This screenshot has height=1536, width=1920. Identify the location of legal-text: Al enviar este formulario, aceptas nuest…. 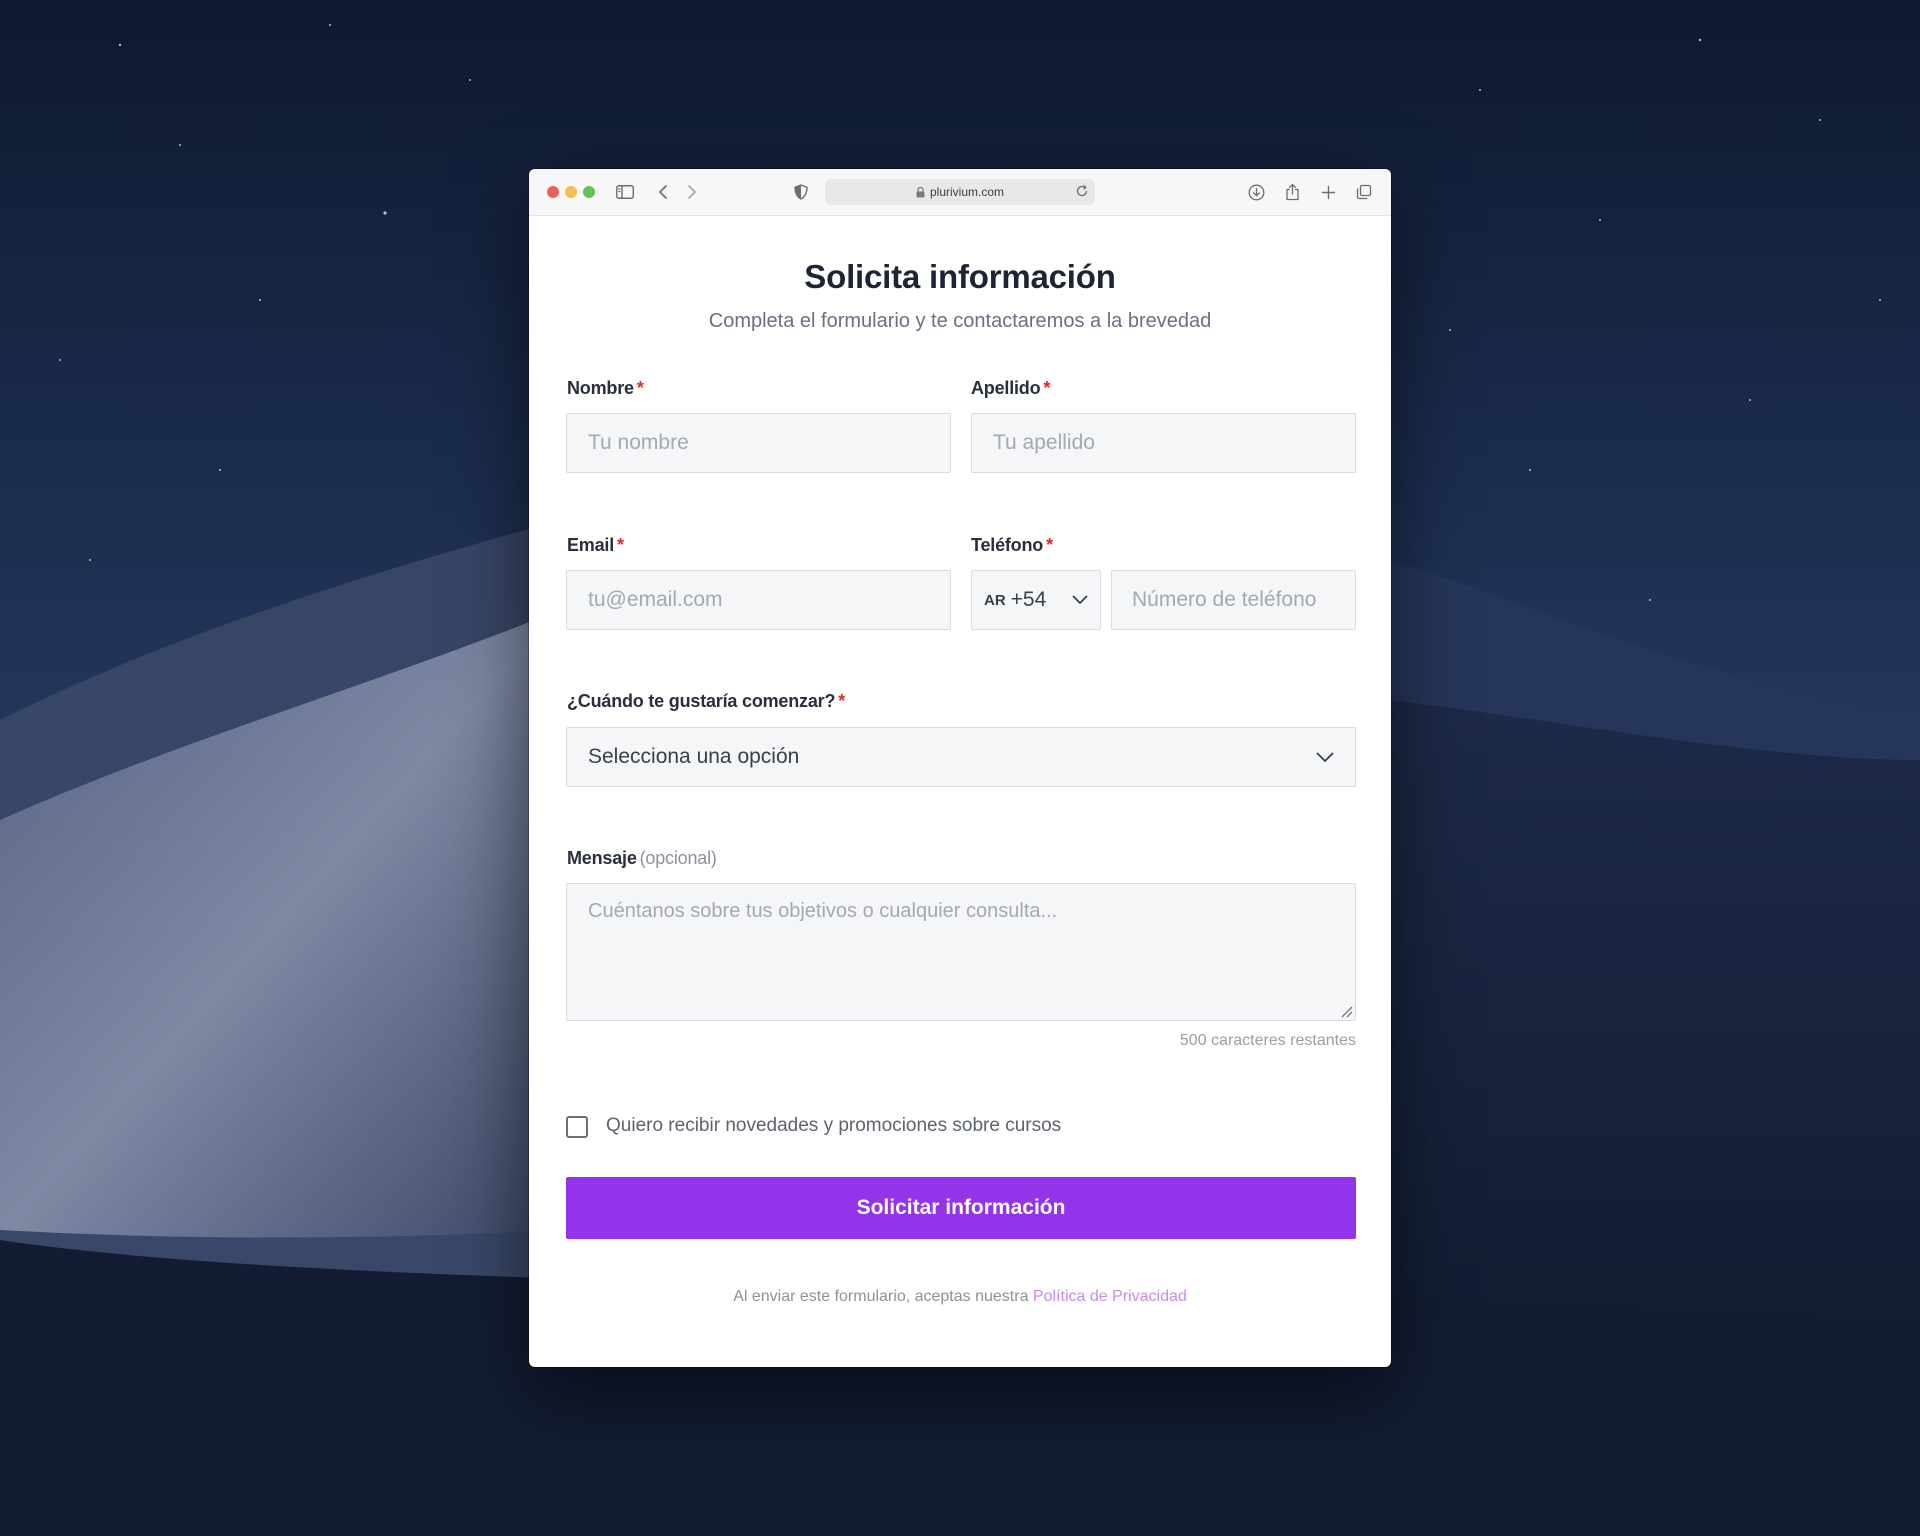
(881, 1296).